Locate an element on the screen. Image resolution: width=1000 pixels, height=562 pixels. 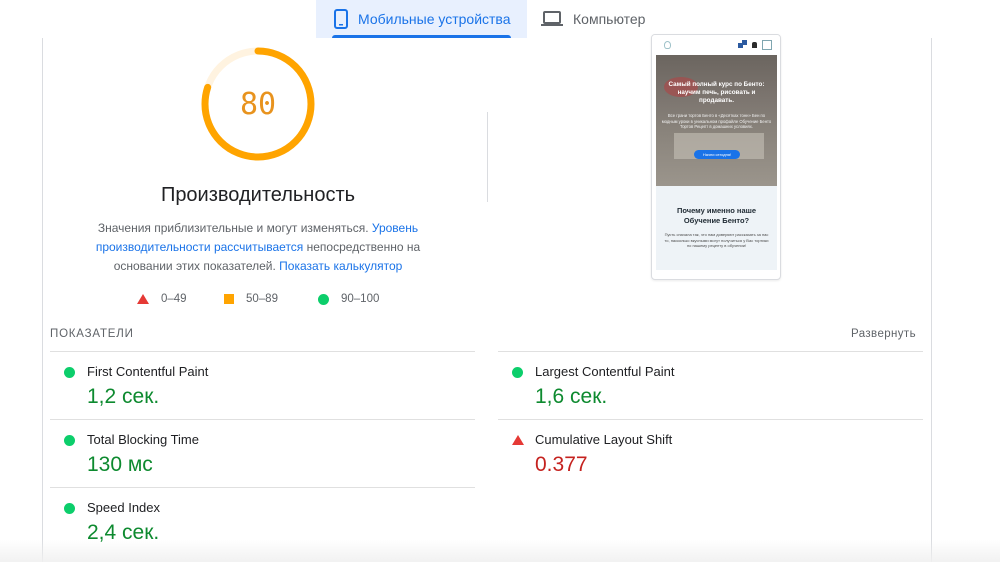
preview-section-title: Почему именно наше Обучение Бенто? is located at coordinates (716, 215).